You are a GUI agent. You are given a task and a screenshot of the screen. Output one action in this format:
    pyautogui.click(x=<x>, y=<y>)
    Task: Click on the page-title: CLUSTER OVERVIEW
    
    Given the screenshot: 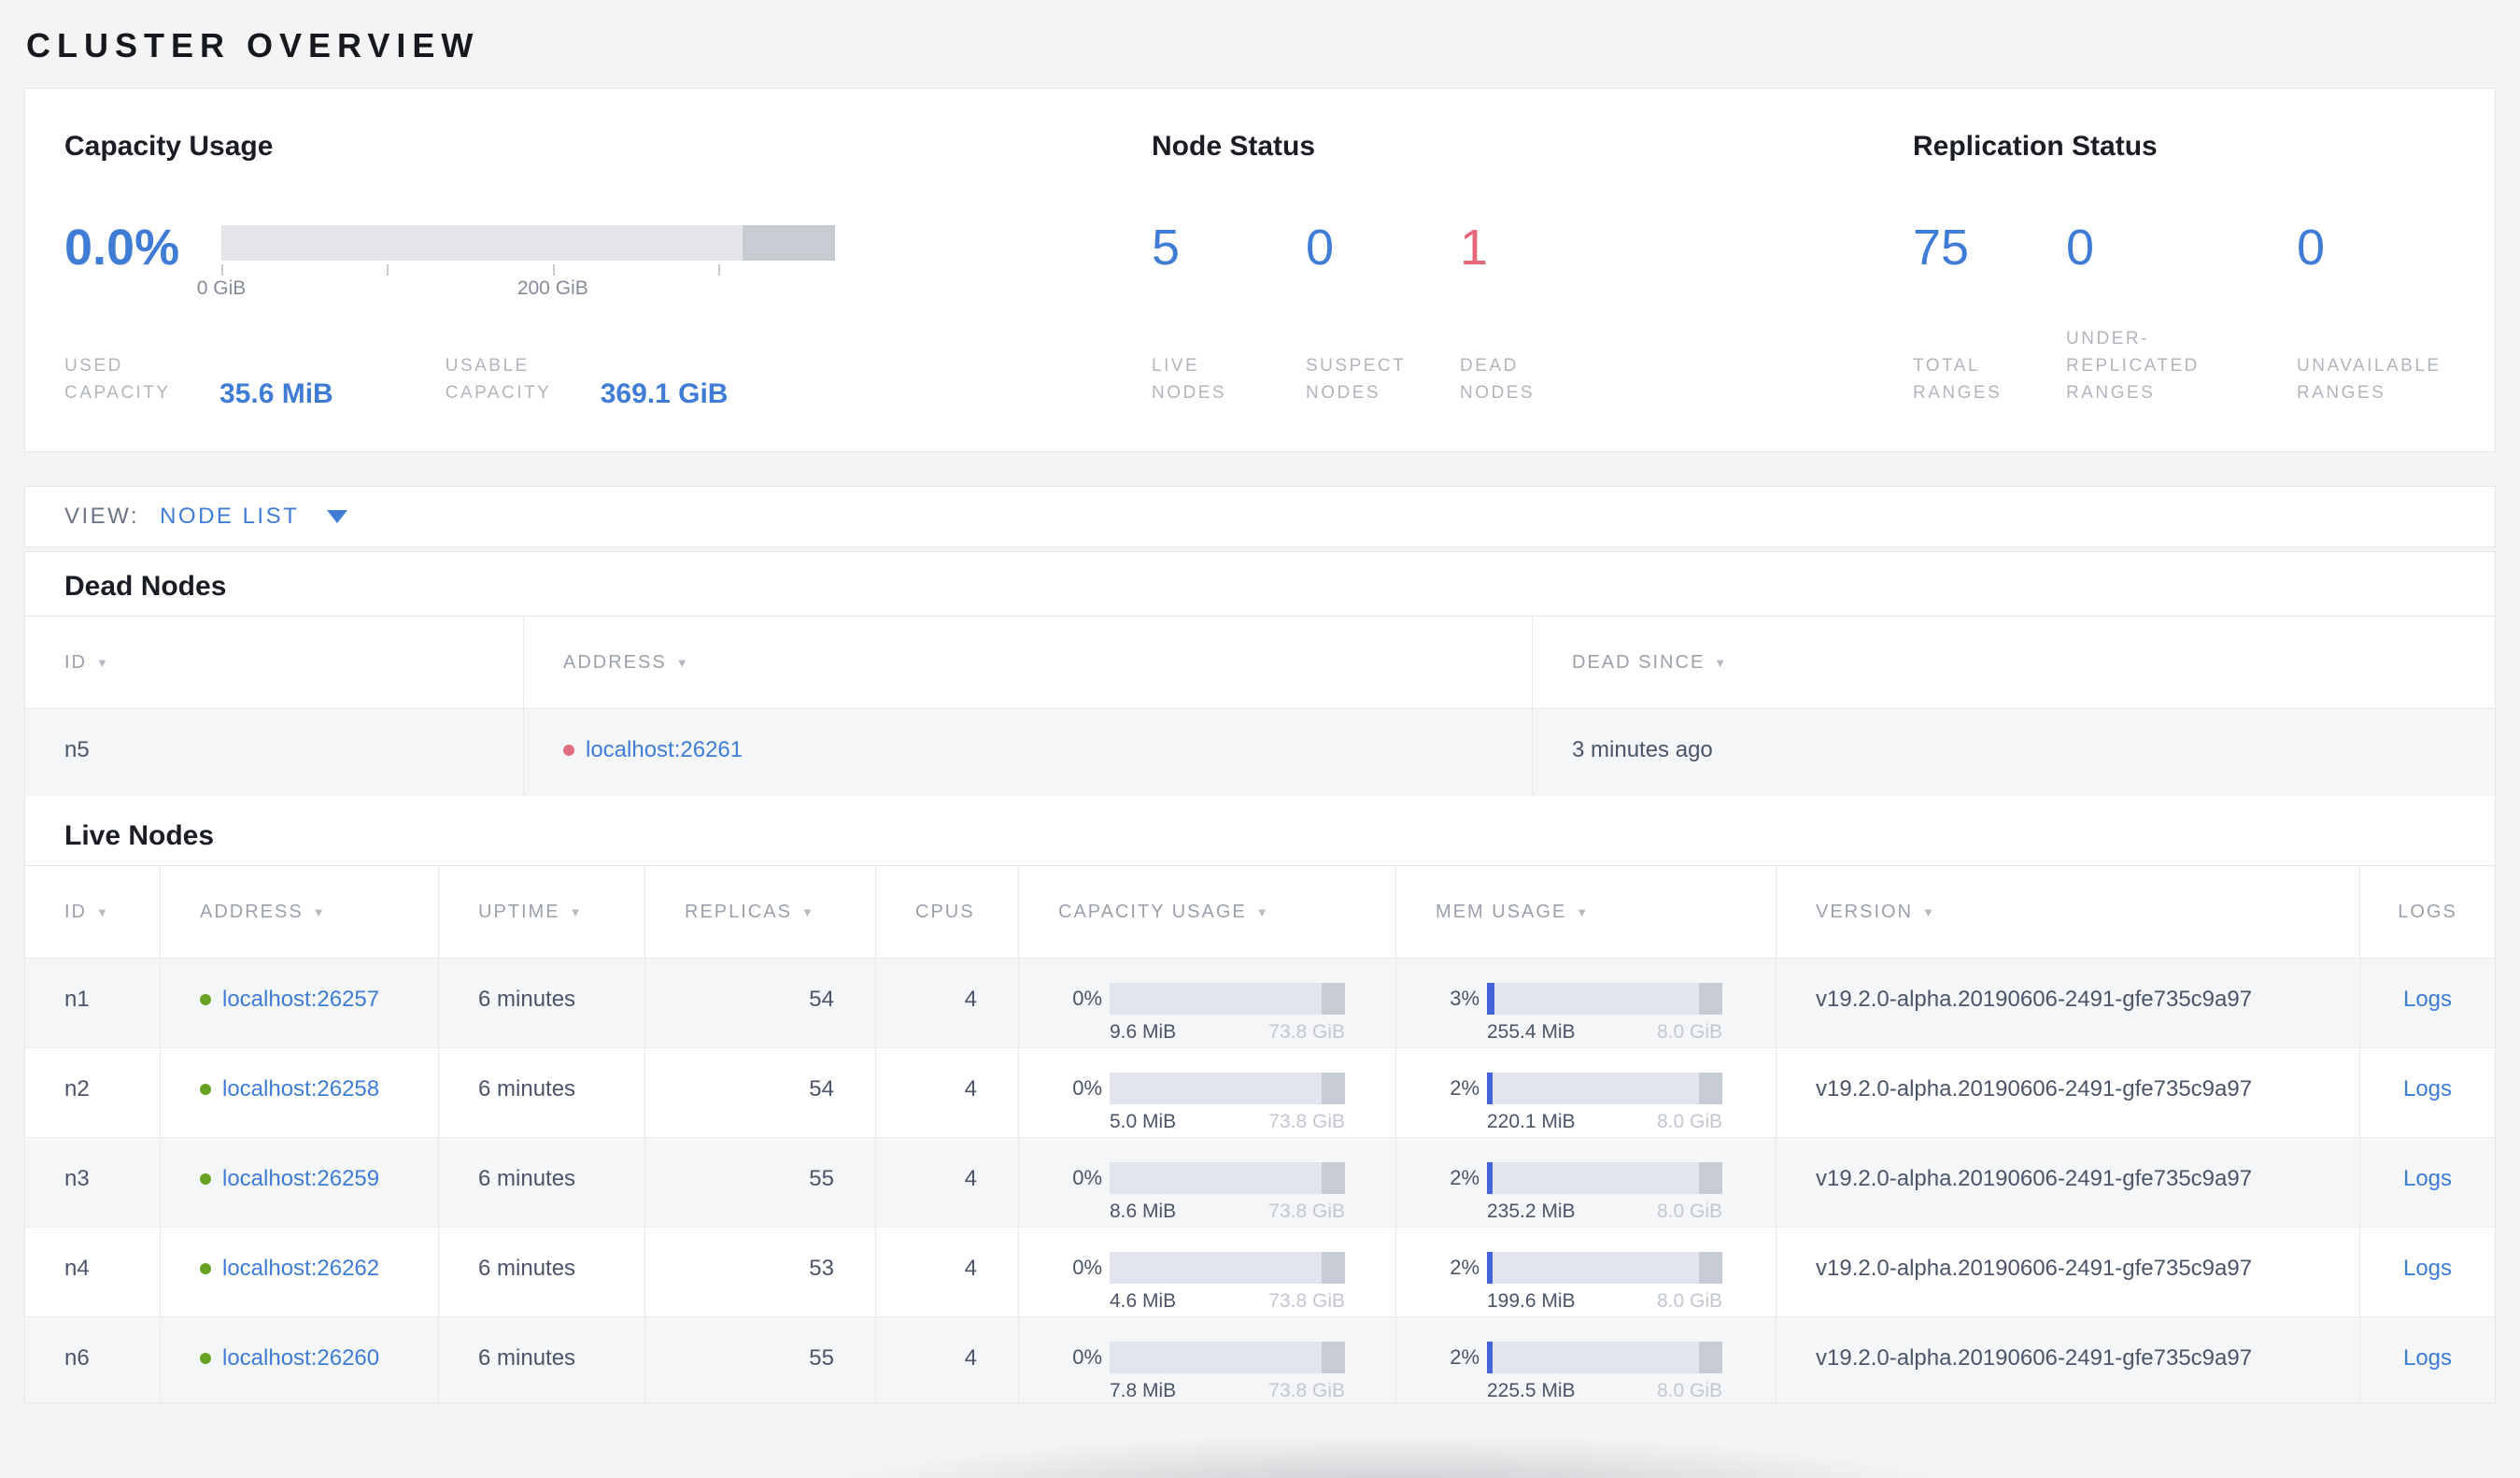 What is the action you would take?
    pyautogui.click(x=253, y=45)
    